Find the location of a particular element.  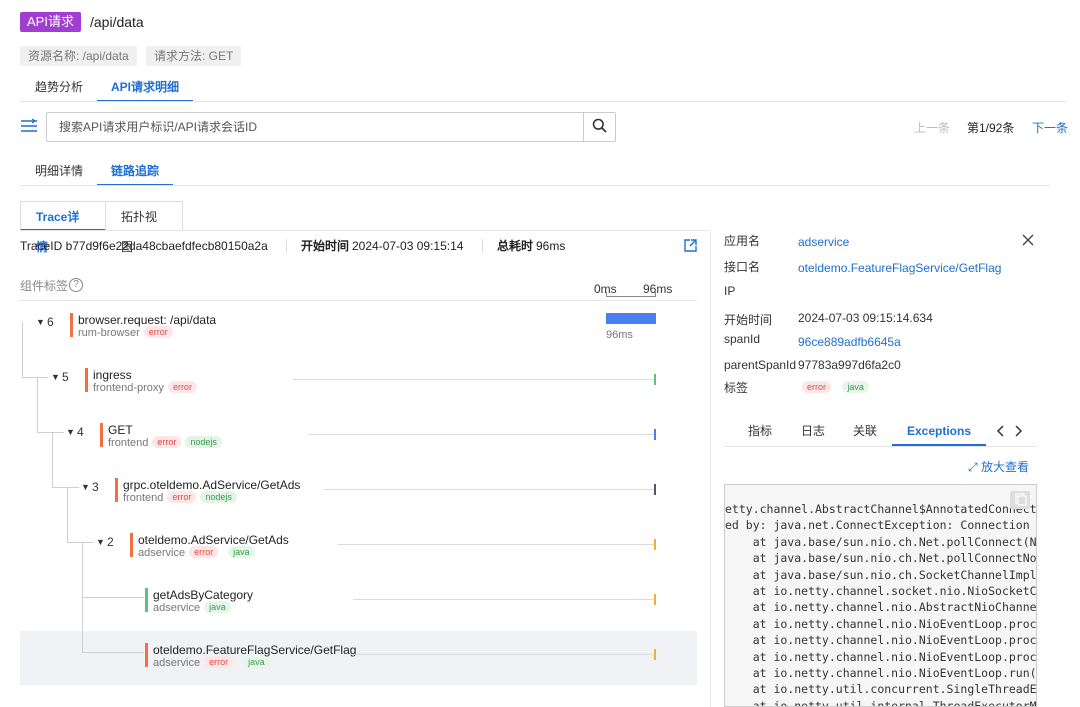

ip-label: IP is located at coordinates (730, 291).